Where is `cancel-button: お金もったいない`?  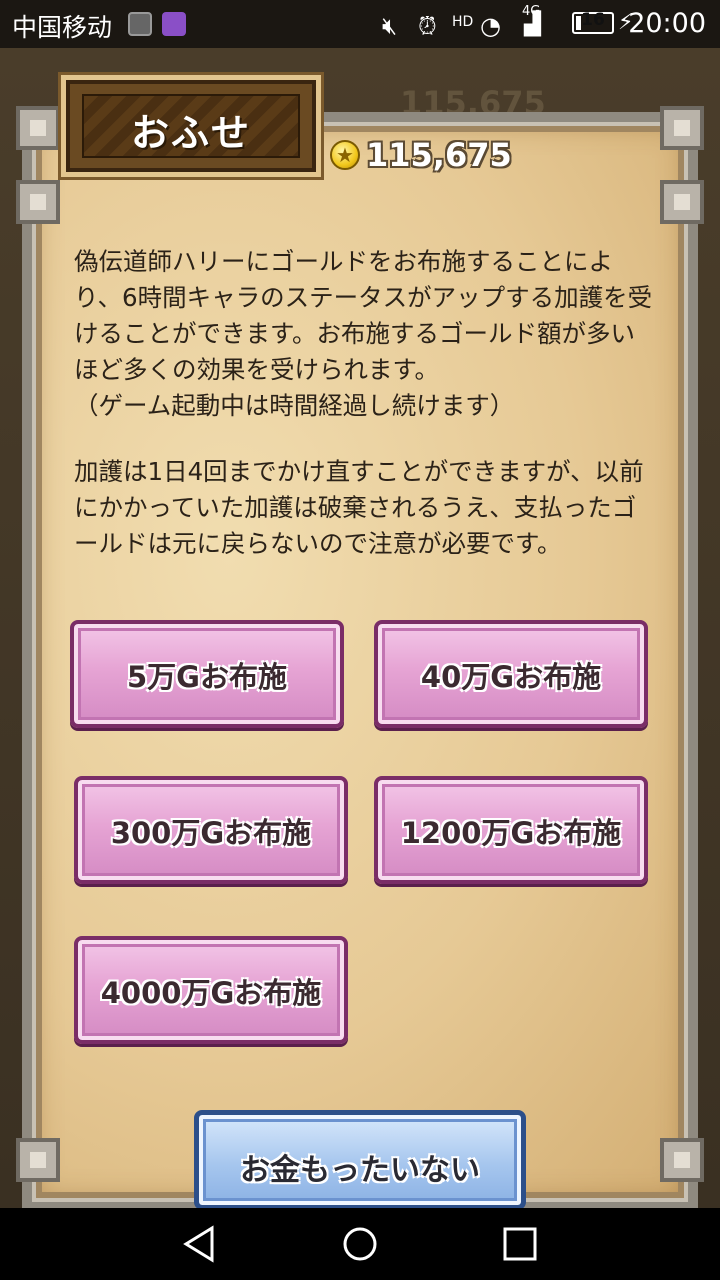 cancel-button: お金もったいない is located at coordinates (360, 1160).